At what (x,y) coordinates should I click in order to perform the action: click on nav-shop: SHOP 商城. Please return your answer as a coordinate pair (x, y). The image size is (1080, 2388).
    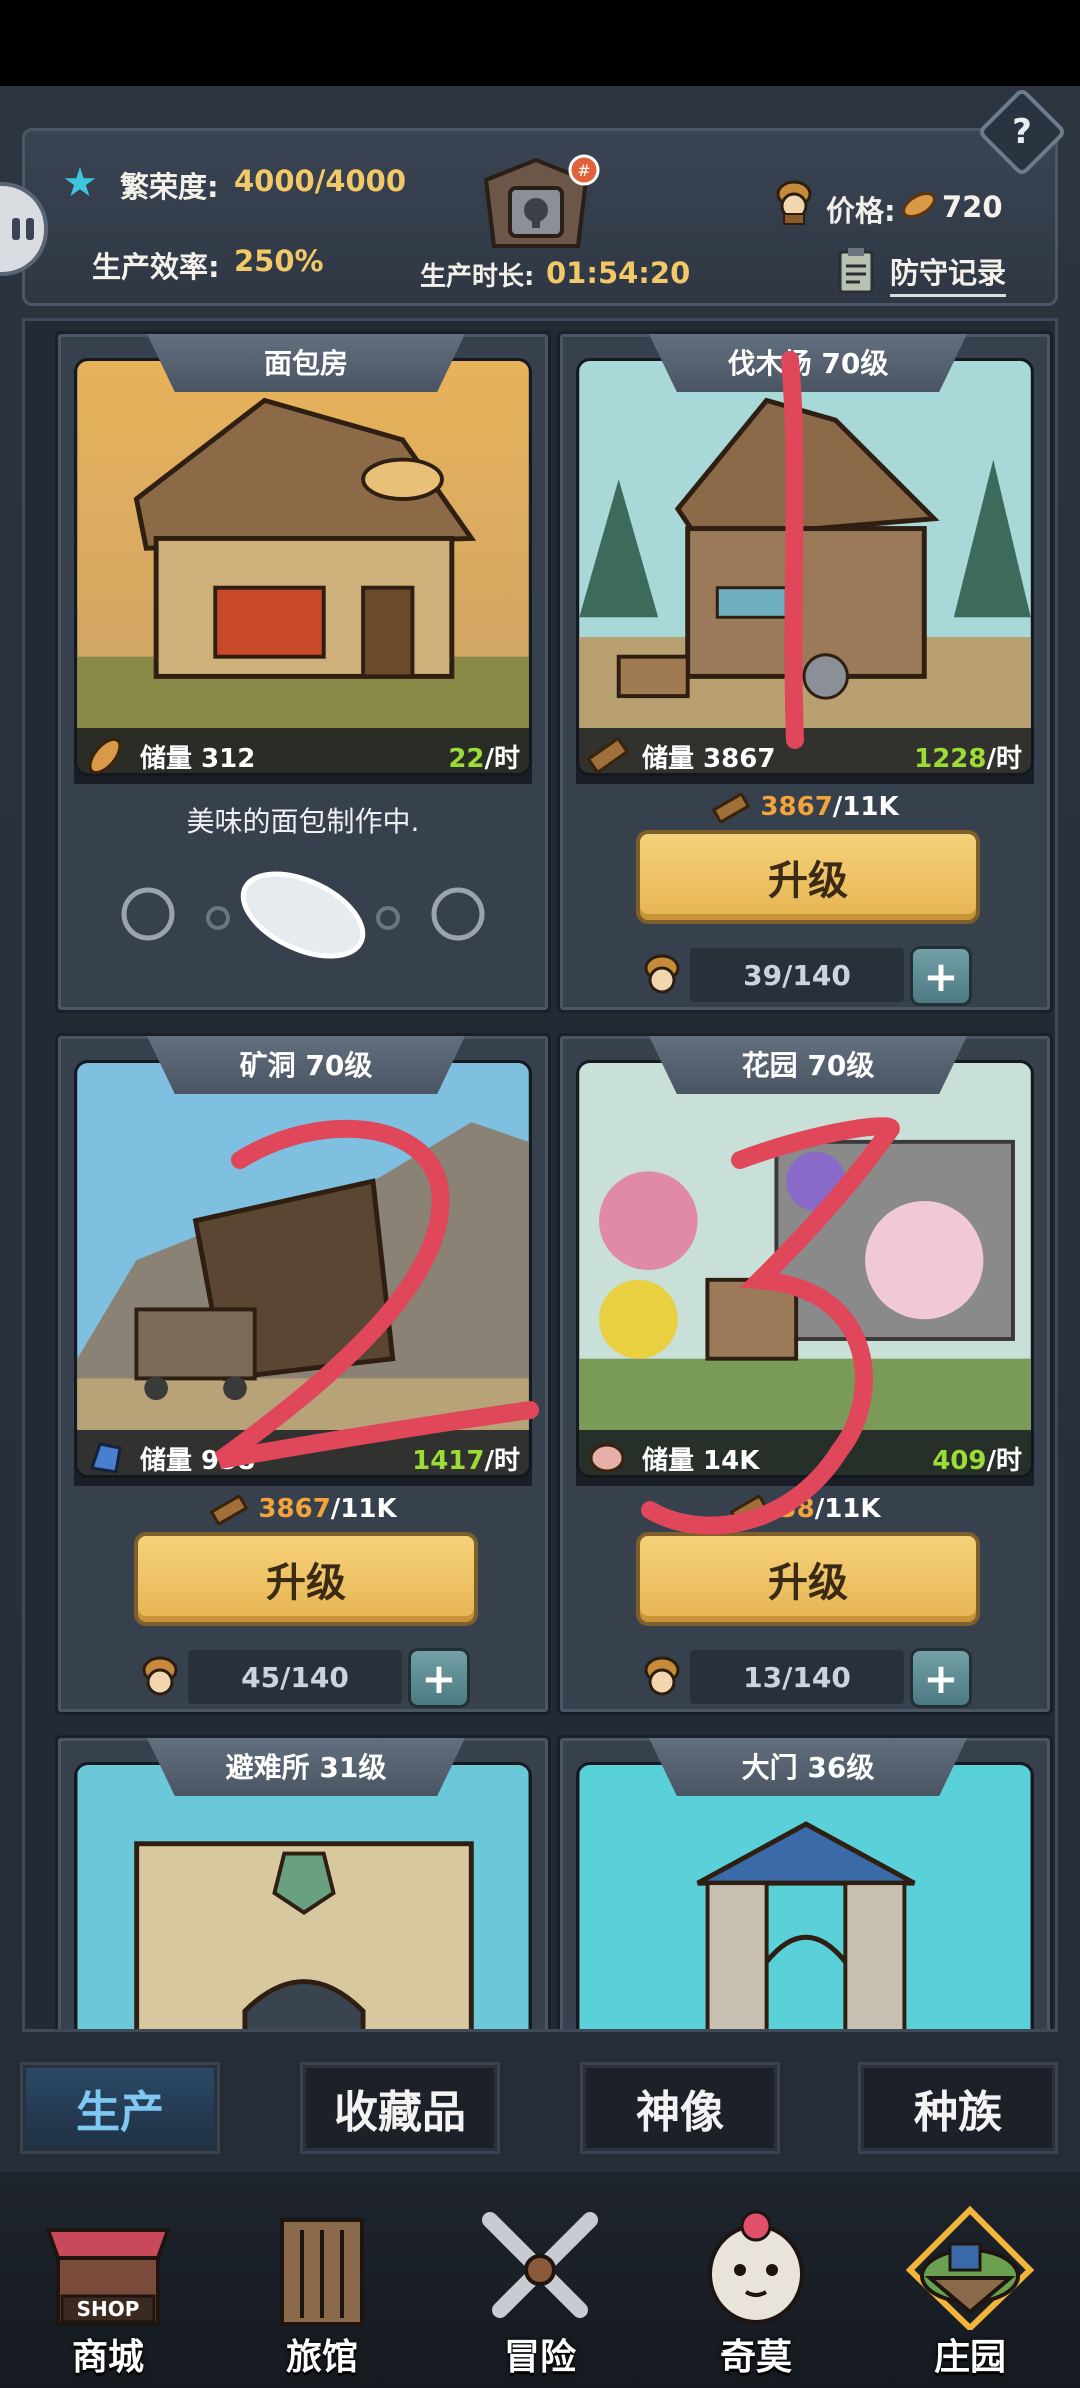
    Looking at the image, I should click on (108, 2280).